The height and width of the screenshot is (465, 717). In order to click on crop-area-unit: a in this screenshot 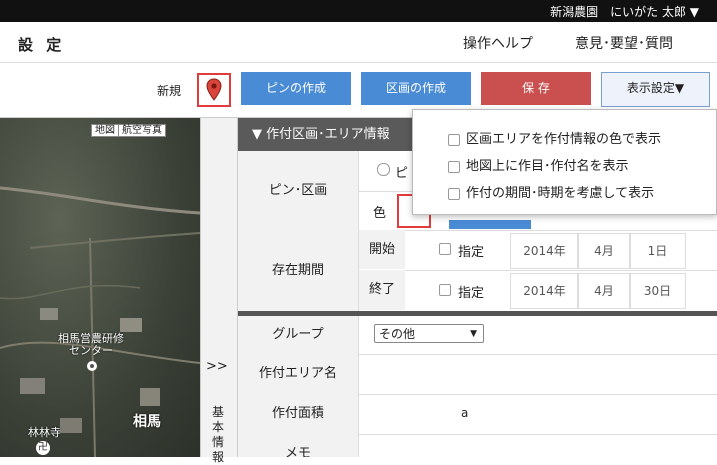, I will do `click(465, 413)`.